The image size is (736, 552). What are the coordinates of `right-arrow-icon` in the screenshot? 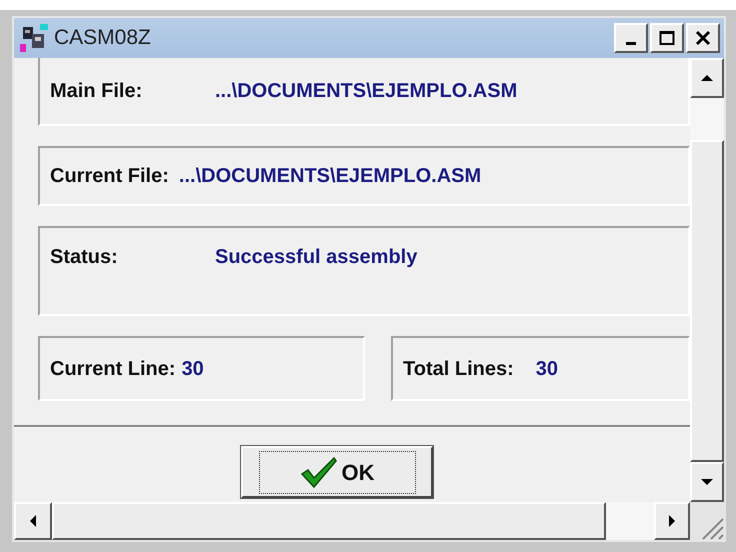 It's located at (672, 521).